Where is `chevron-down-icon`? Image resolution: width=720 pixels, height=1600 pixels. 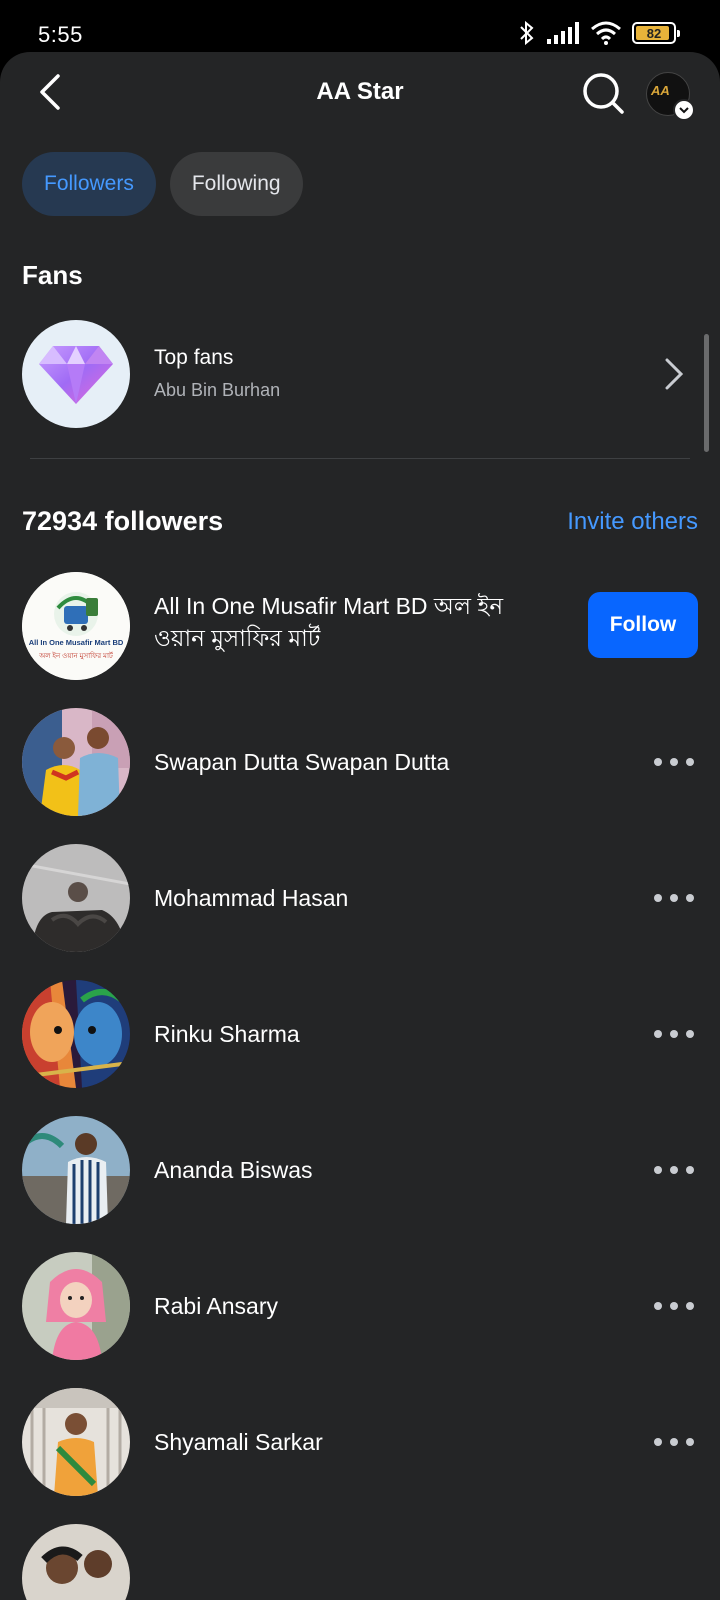
chevron-down-icon is located at coordinates (684, 110).